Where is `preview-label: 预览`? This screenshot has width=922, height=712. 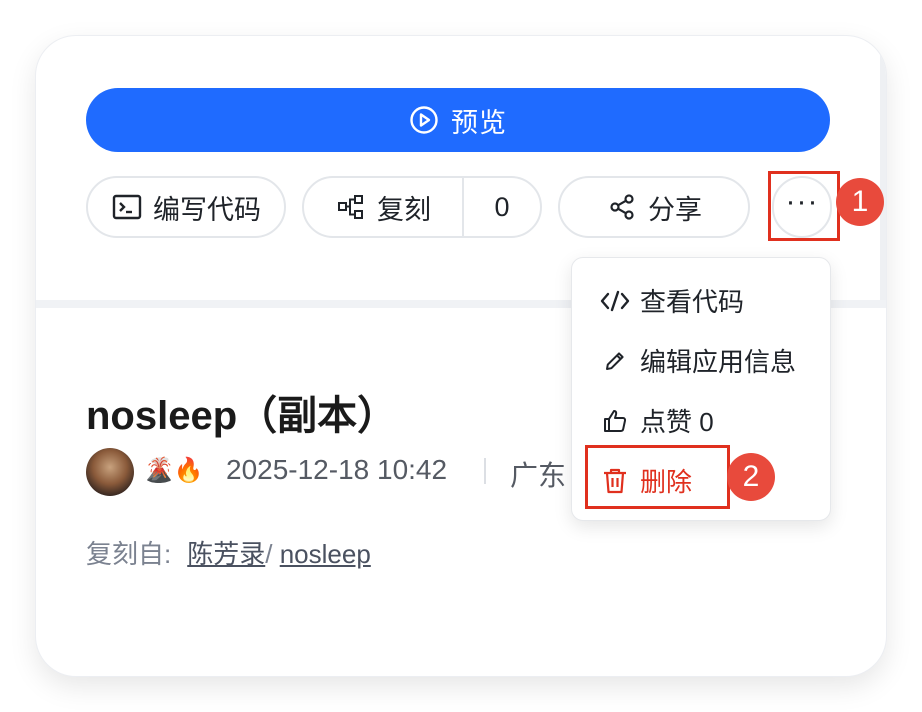 preview-label: 预览 is located at coordinates (479, 122).